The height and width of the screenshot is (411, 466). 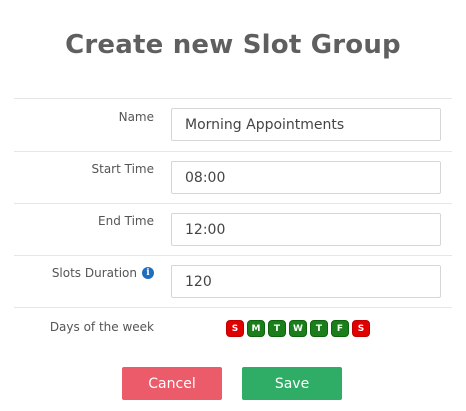 I want to click on days-of-week-label-text: Days of the week, so click(x=101, y=327).